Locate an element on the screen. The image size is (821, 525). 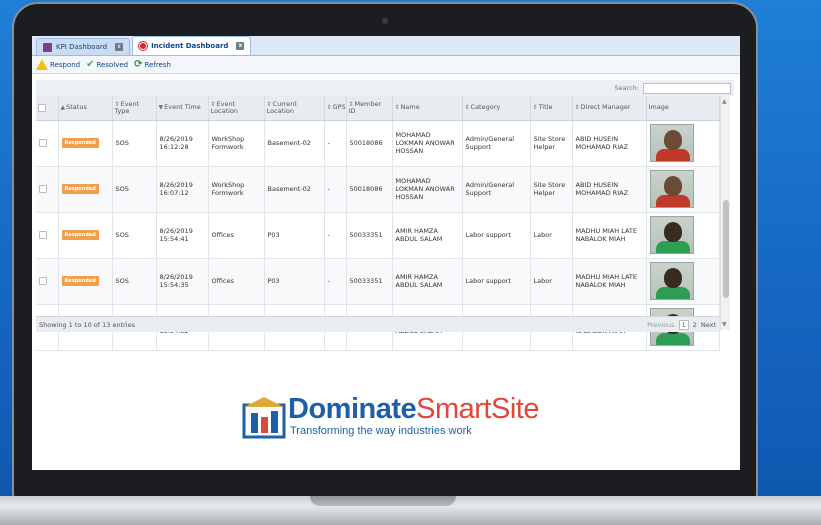
incident-icon is located at coordinates (143, 46).